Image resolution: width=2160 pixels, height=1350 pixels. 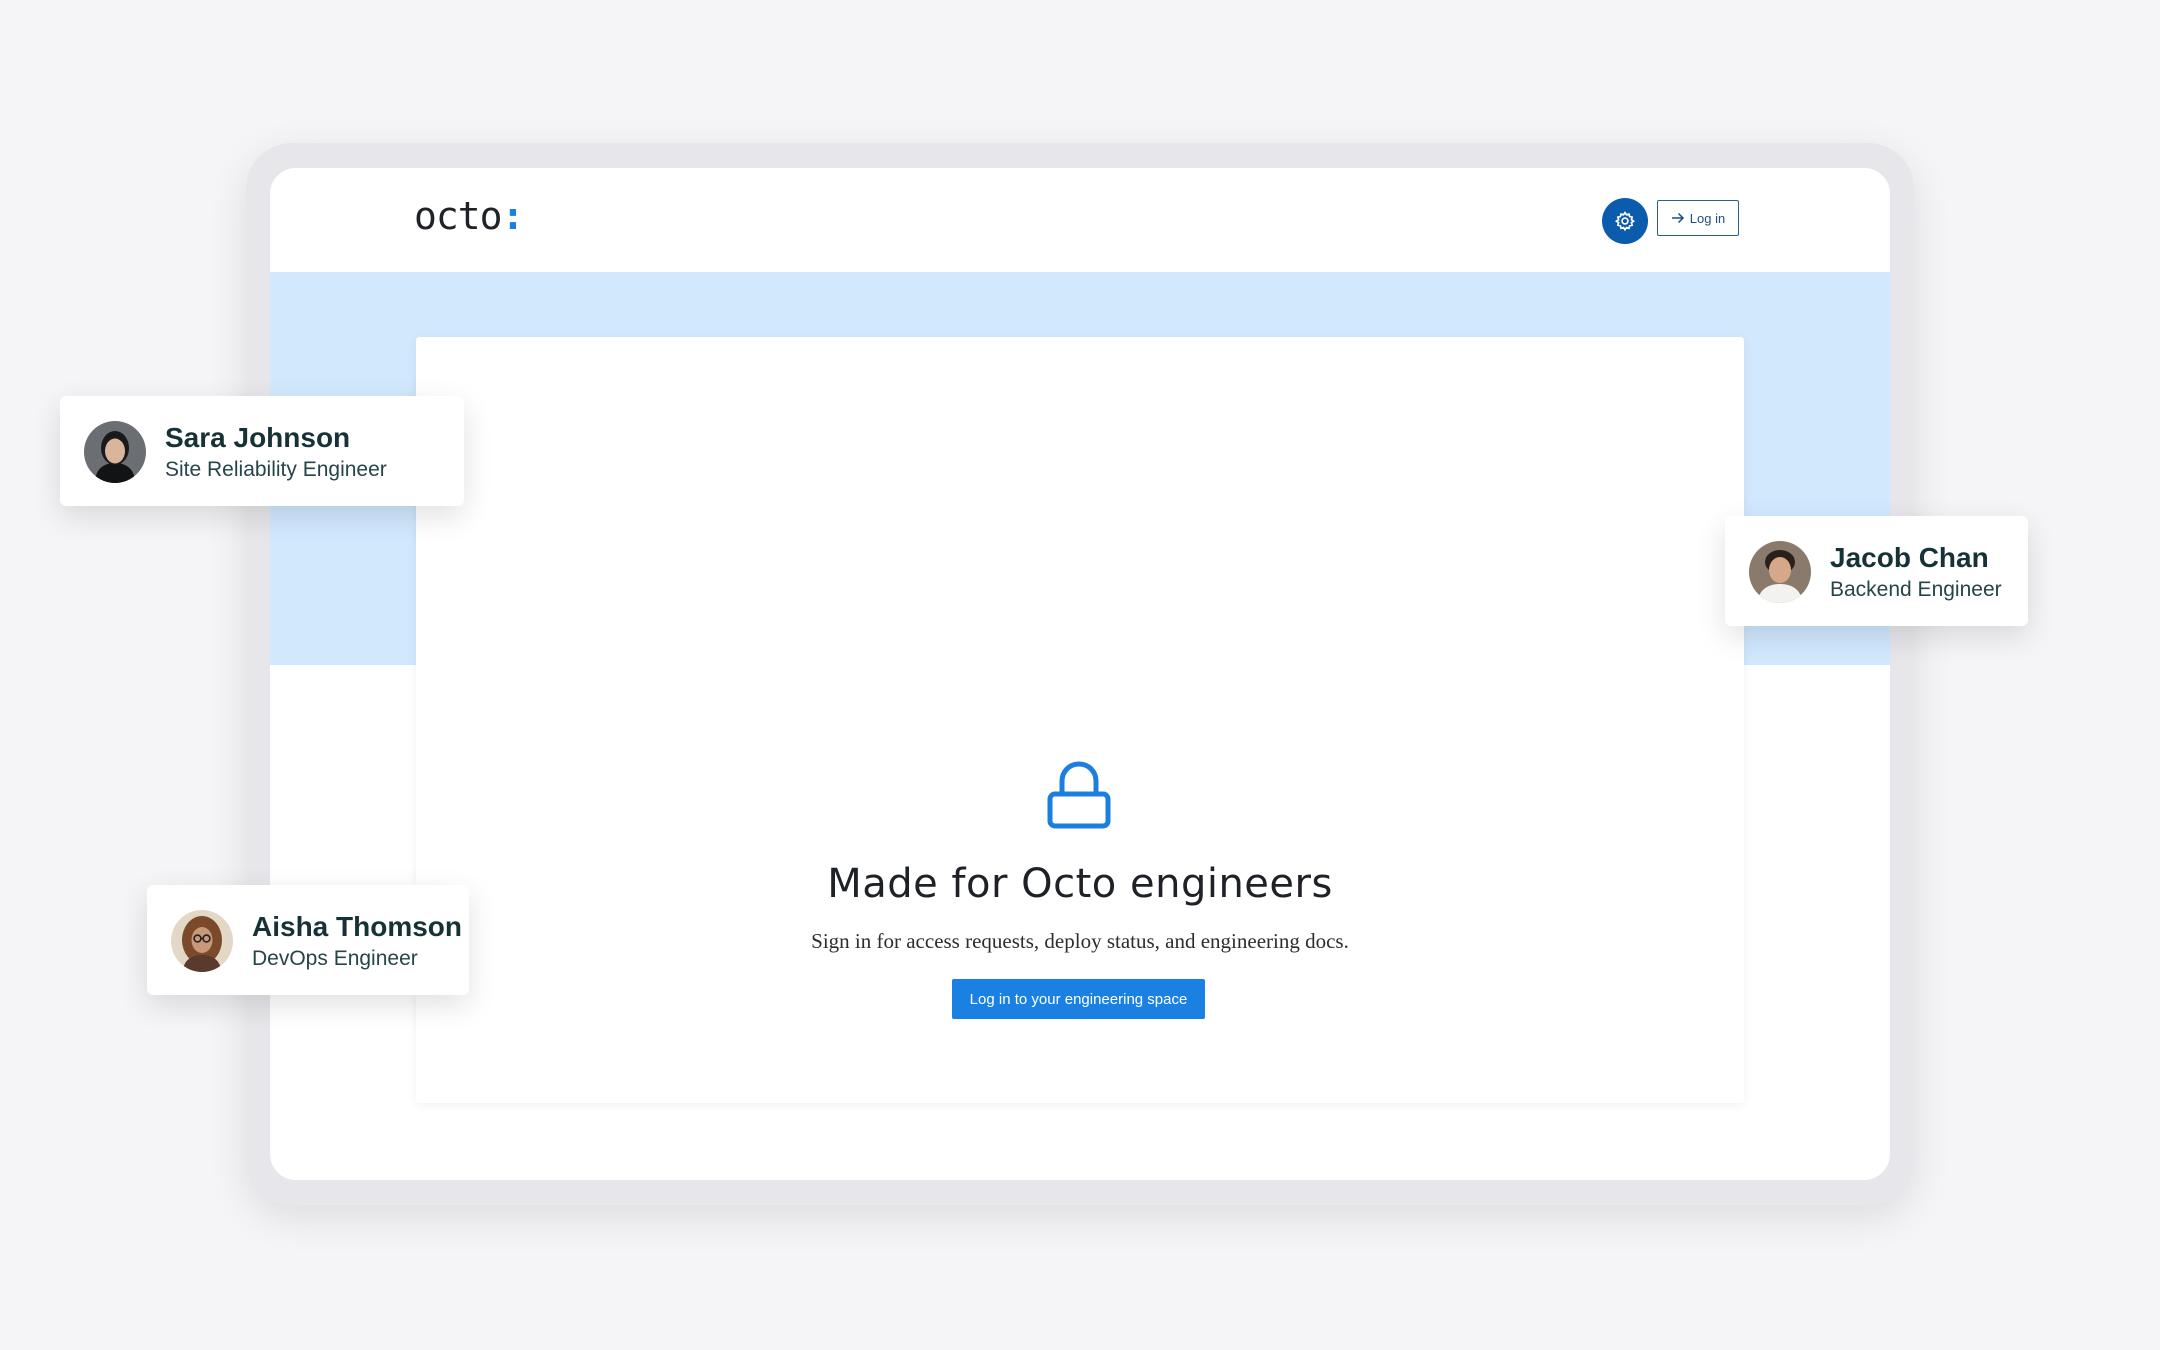 What do you see at coordinates (1080, 884) in the screenshot?
I see `page-title: Made for Octo engineers` at bounding box center [1080, 884].